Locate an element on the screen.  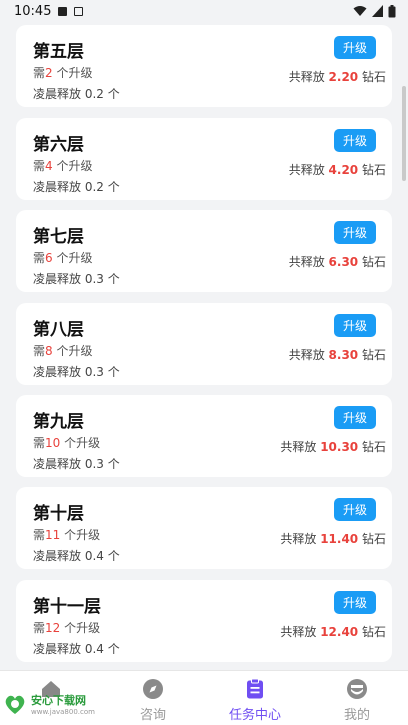
screenshot-icon is located at coordinates (79, 11).